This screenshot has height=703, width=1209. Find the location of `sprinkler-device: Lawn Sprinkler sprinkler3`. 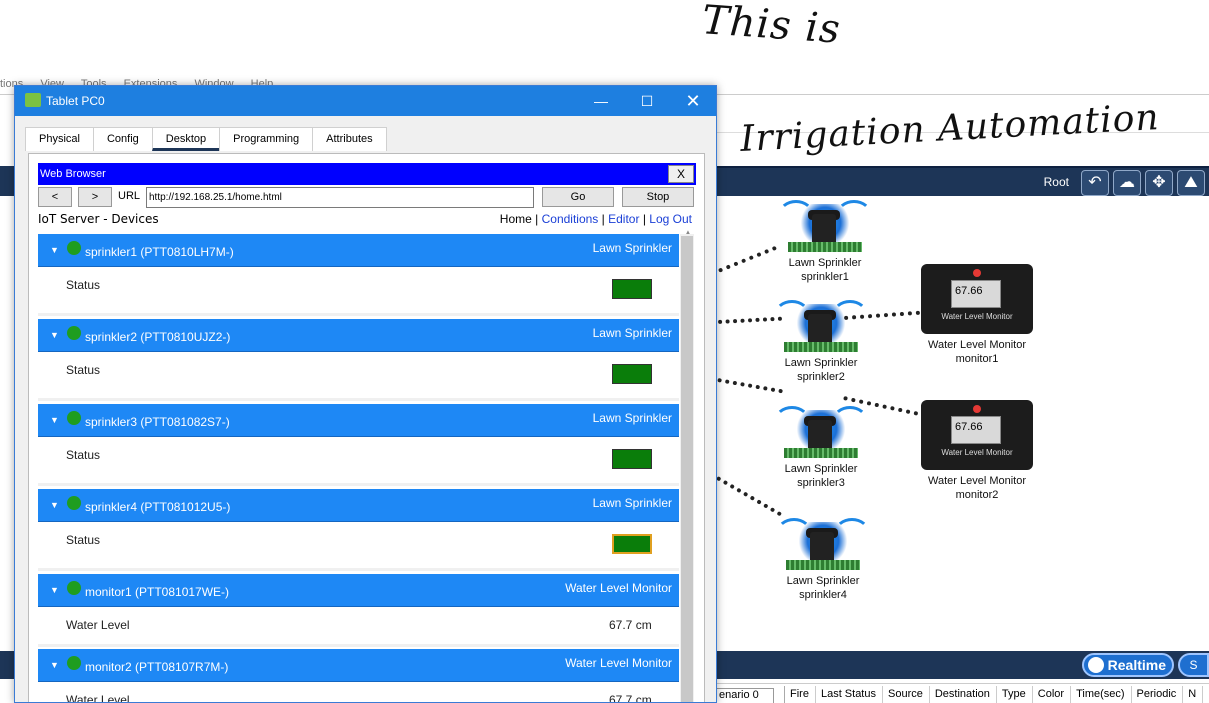

sprinkler-device: Lawn Sprinkler sprinkler3 is located at coordinates (821, 446).